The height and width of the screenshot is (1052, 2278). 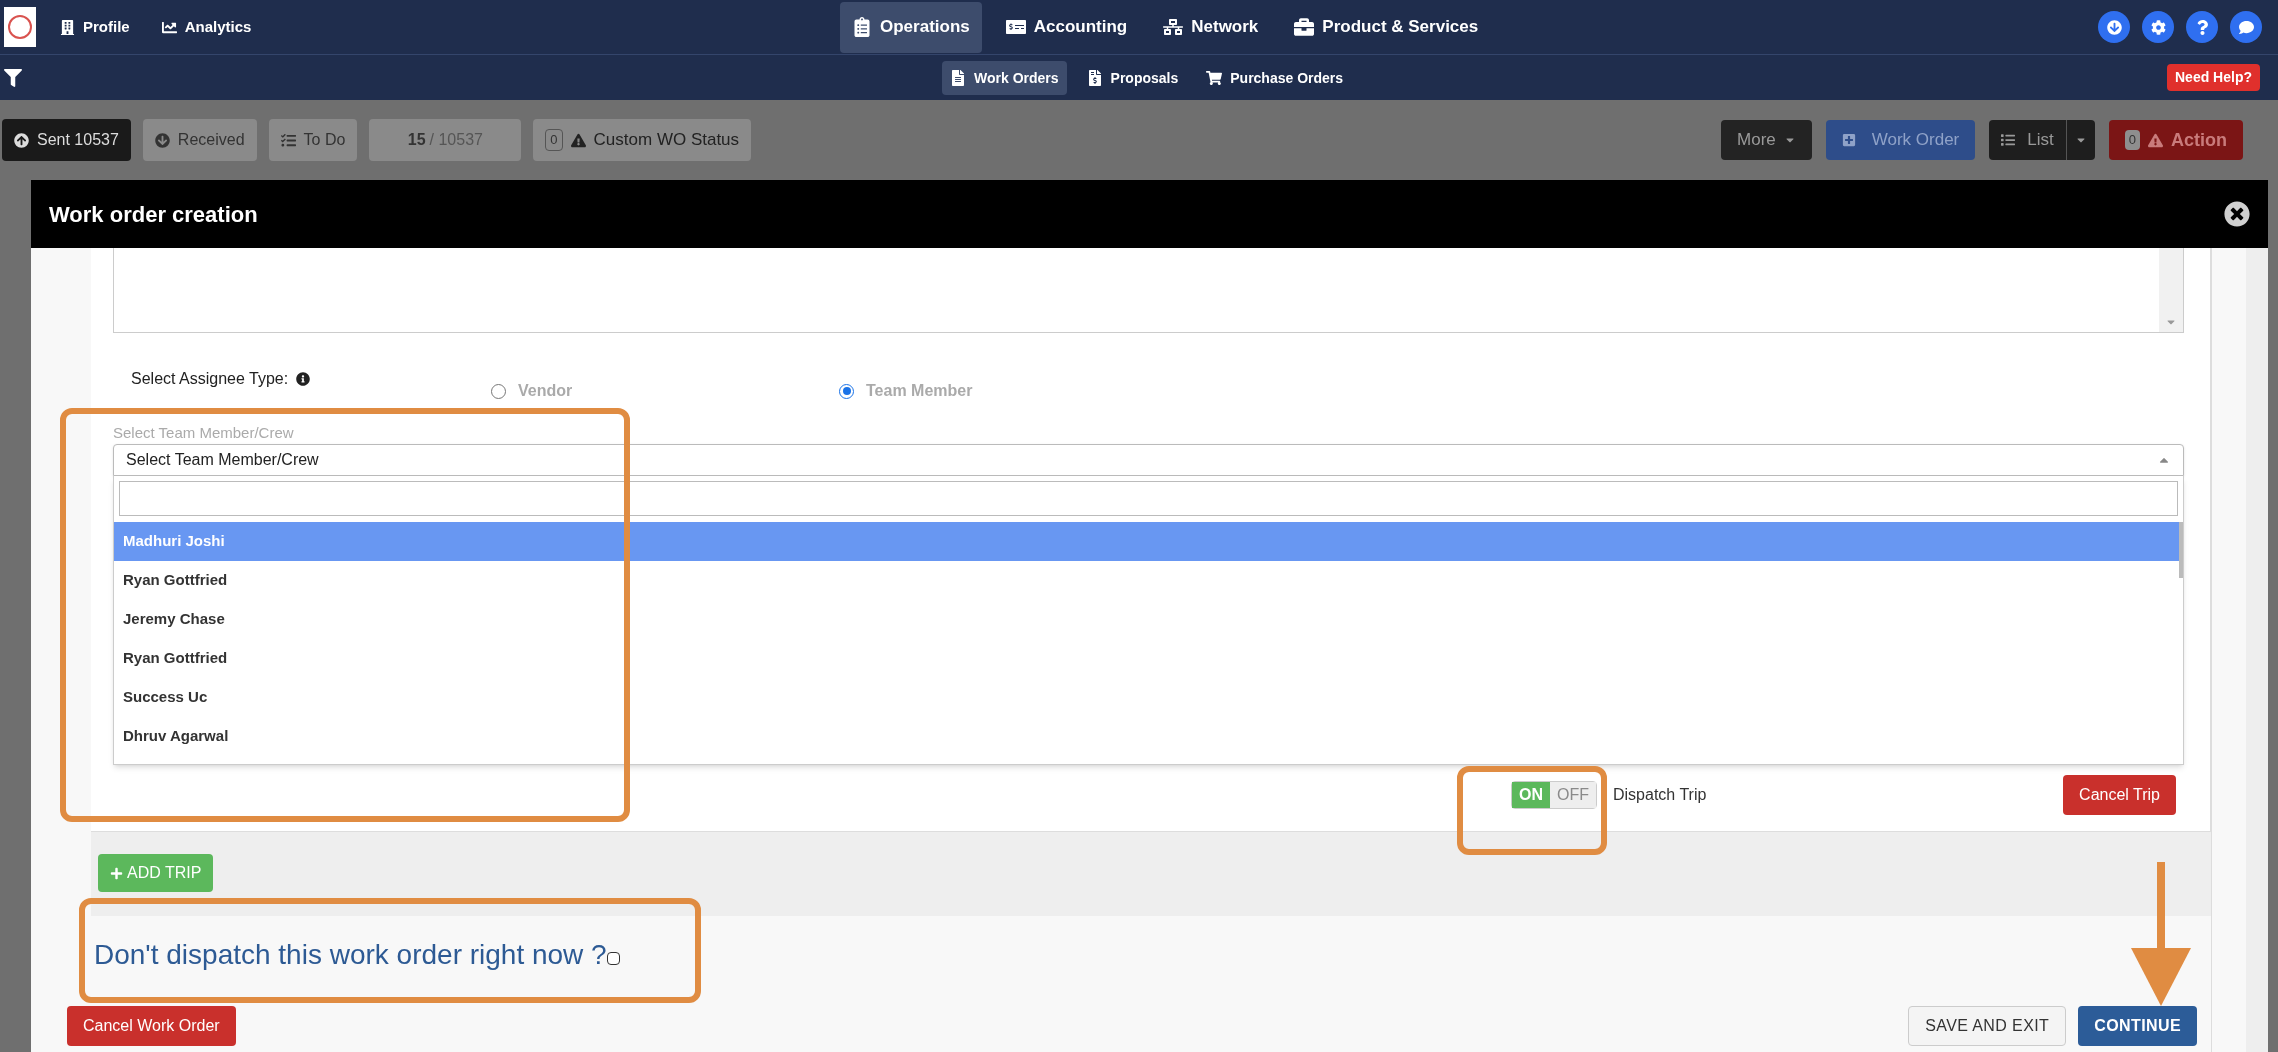 I want to click on cancel-trip-button: Cancel Trip, so click(x=2119, y=795).